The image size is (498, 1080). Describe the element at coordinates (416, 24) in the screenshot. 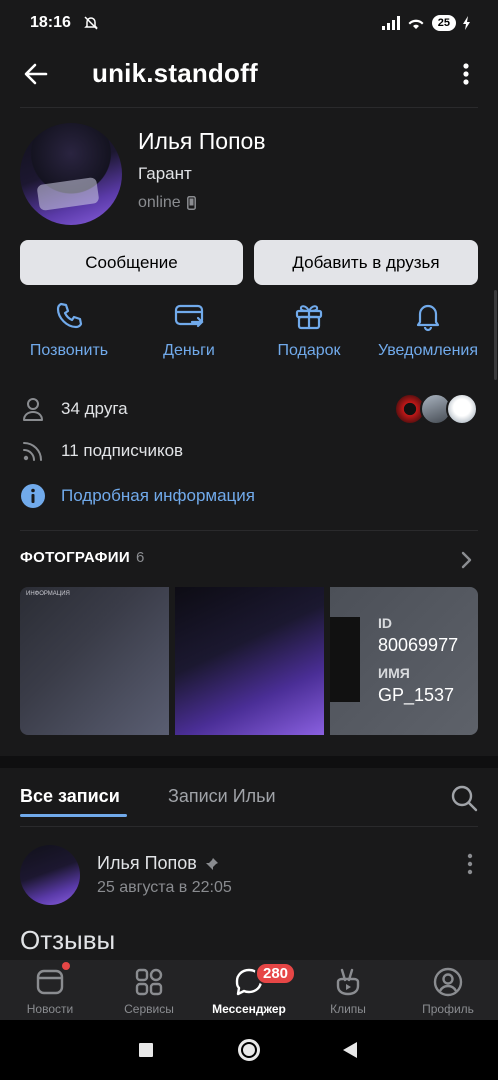

I see `wifi-icon` at that location.